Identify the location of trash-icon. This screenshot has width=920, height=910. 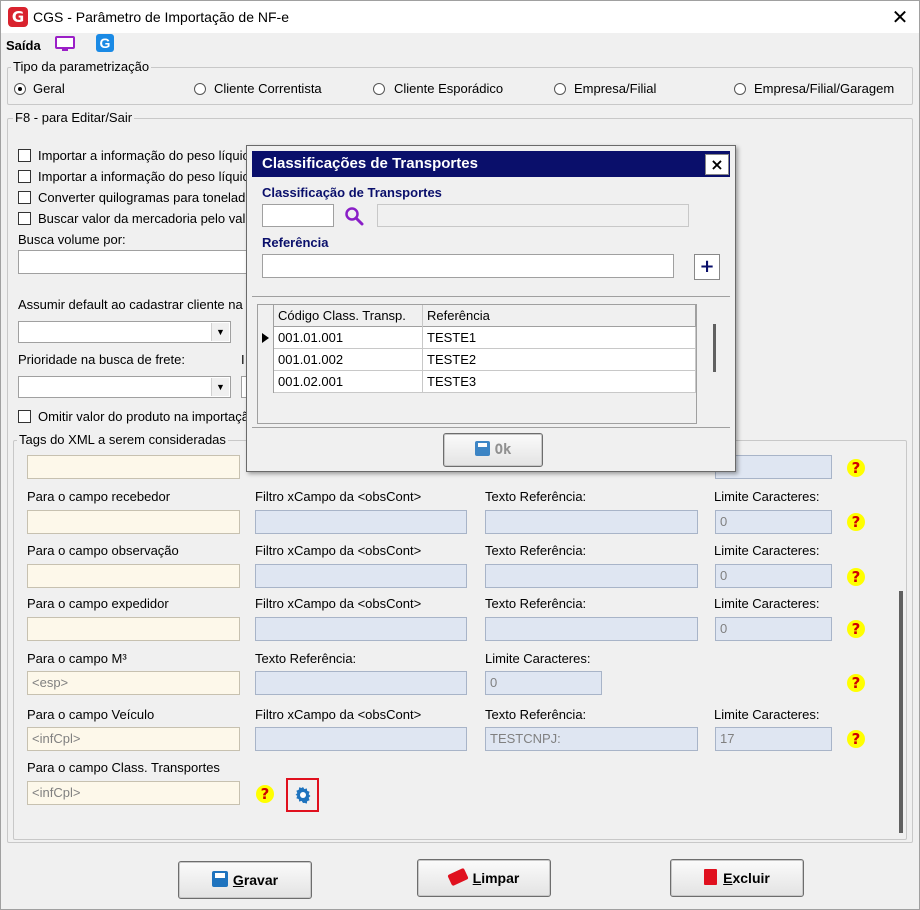
(711, 877).